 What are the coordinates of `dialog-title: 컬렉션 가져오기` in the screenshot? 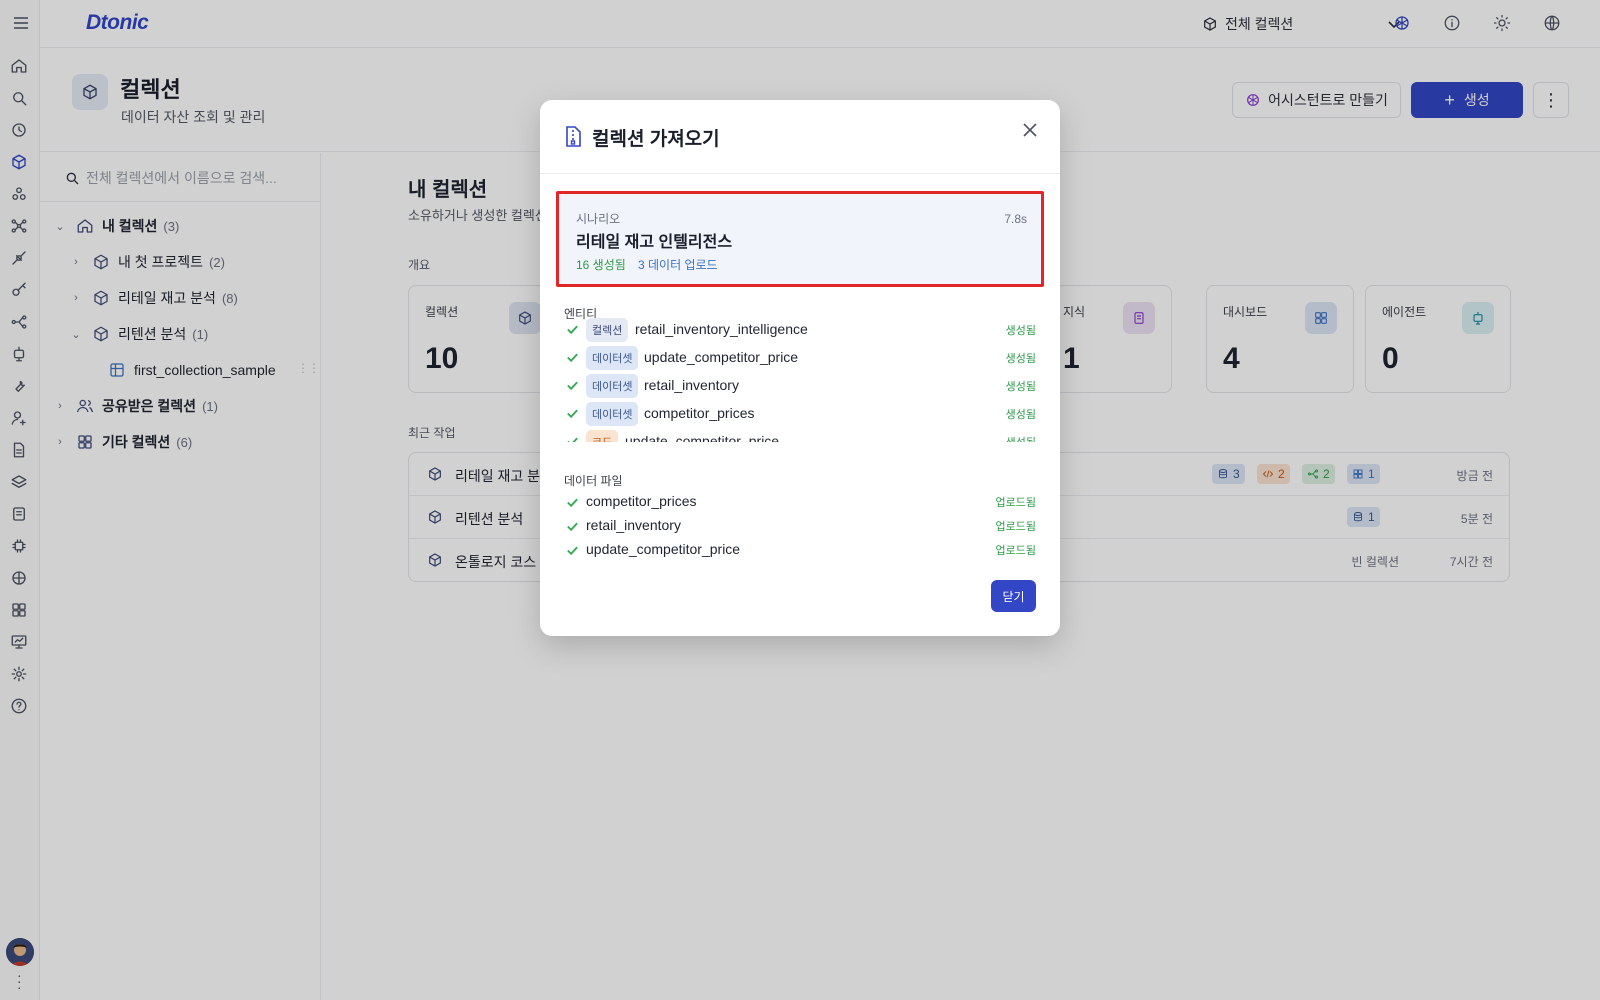 It's located at (656, 139).